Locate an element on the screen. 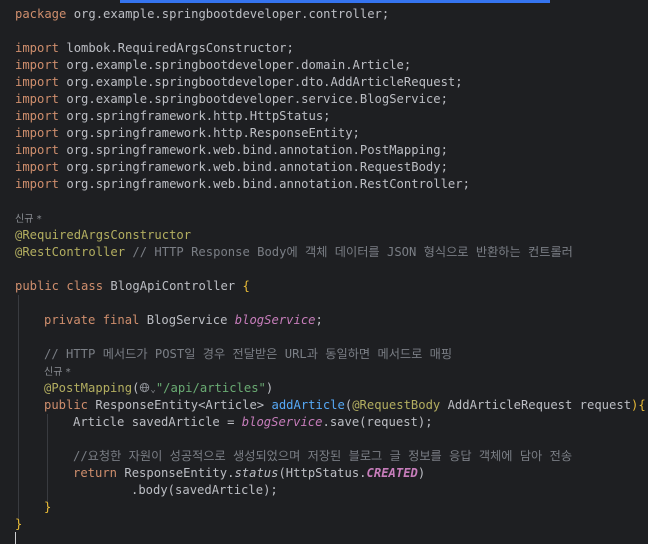 This screenshot has height=544, width=648. code-line-close1: } is located at coordinates (324, 507).